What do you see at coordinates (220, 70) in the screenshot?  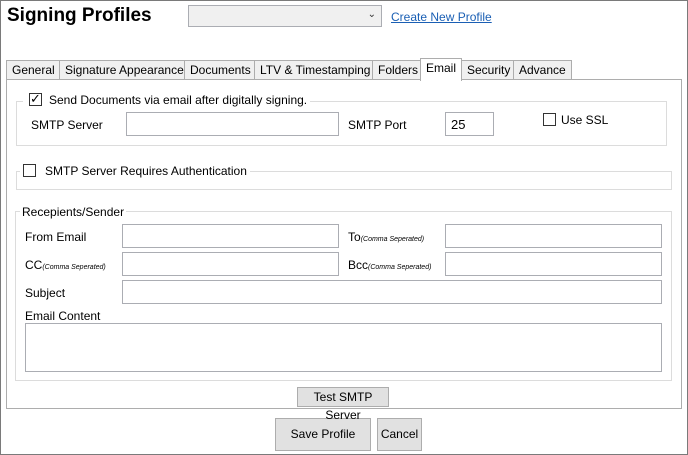 I see `tab-documents: Documents` at bounding box center [220, 70].